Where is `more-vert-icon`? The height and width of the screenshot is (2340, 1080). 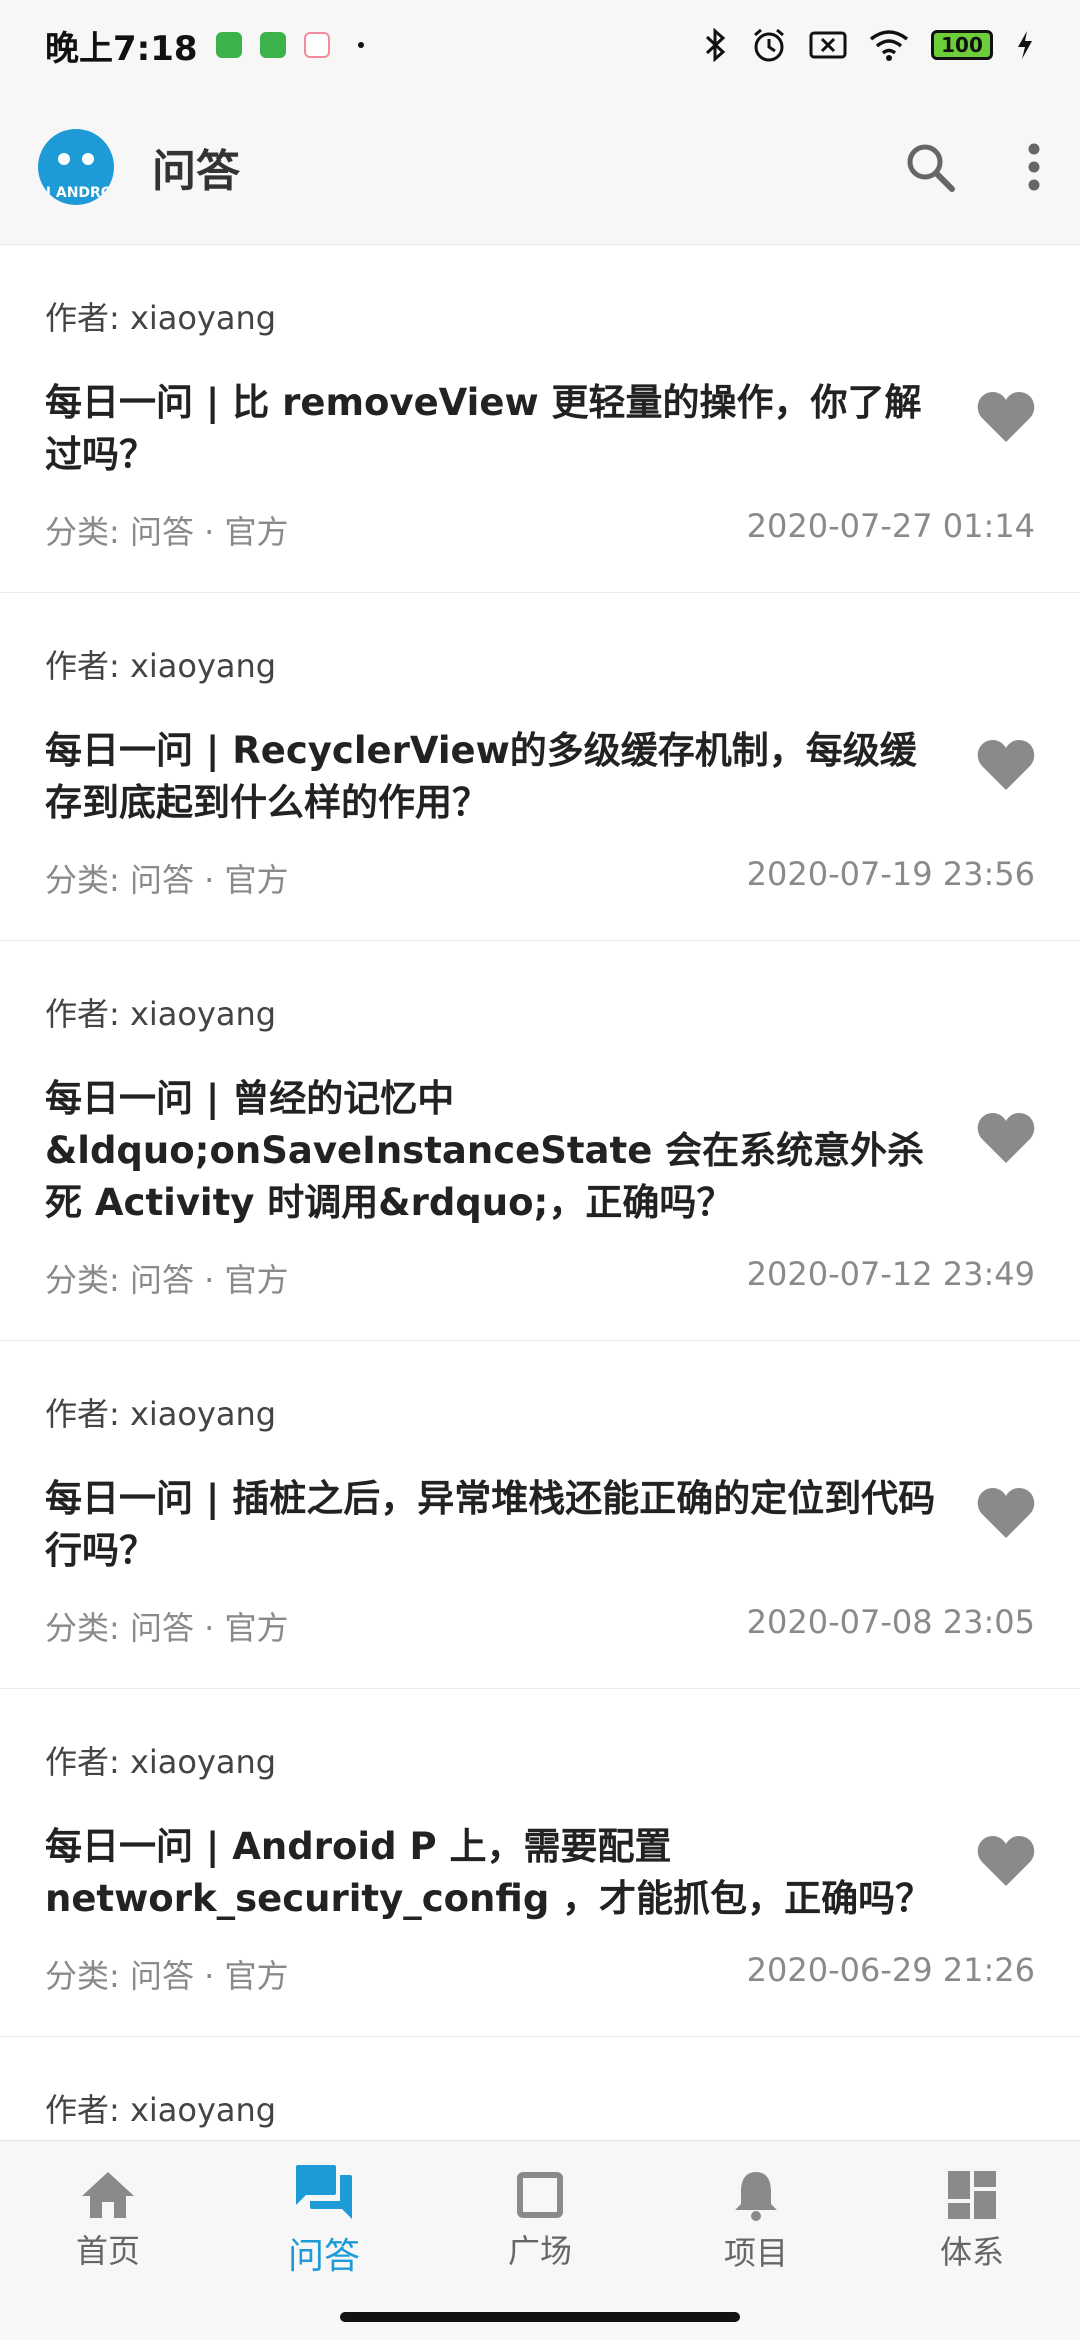
more-vert-icon is located at coordinates (1034, 167).